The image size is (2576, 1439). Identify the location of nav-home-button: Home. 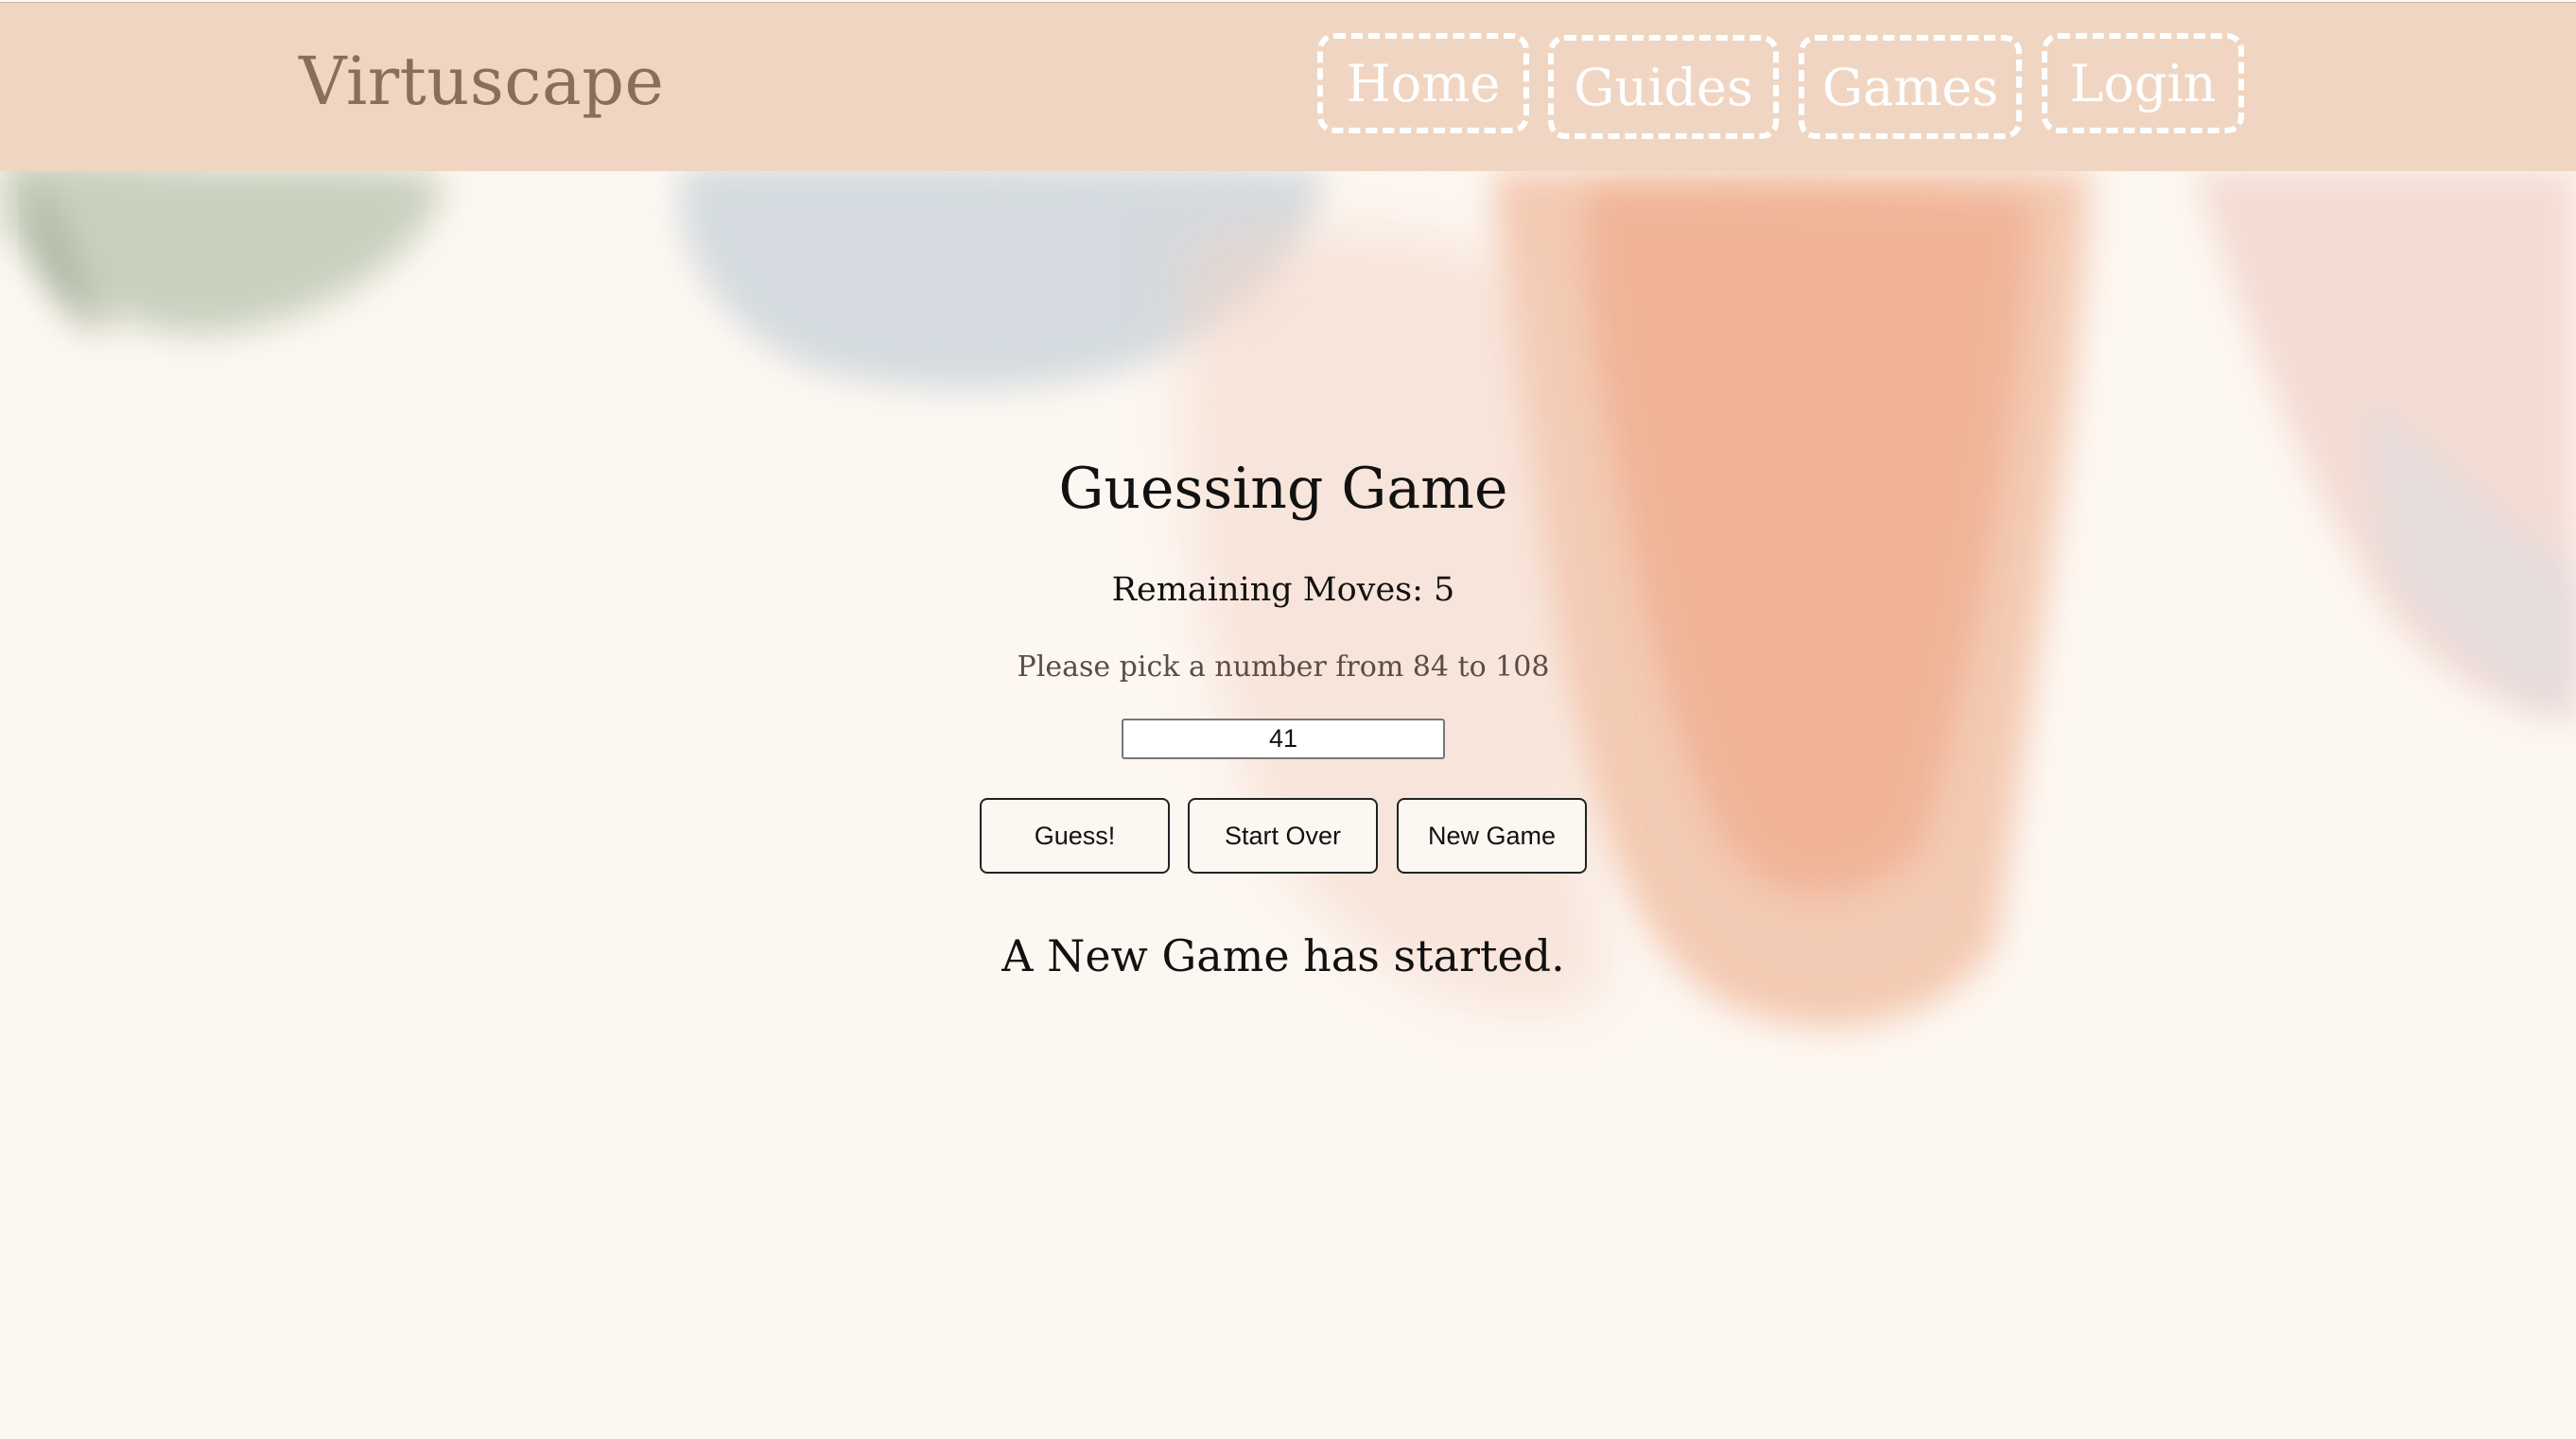
(1423, 83).